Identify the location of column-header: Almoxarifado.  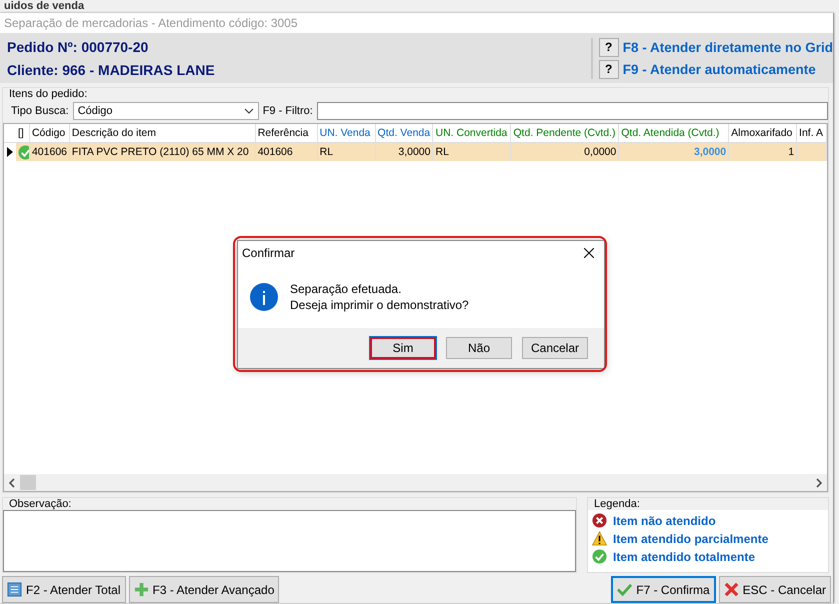
(763, 133).